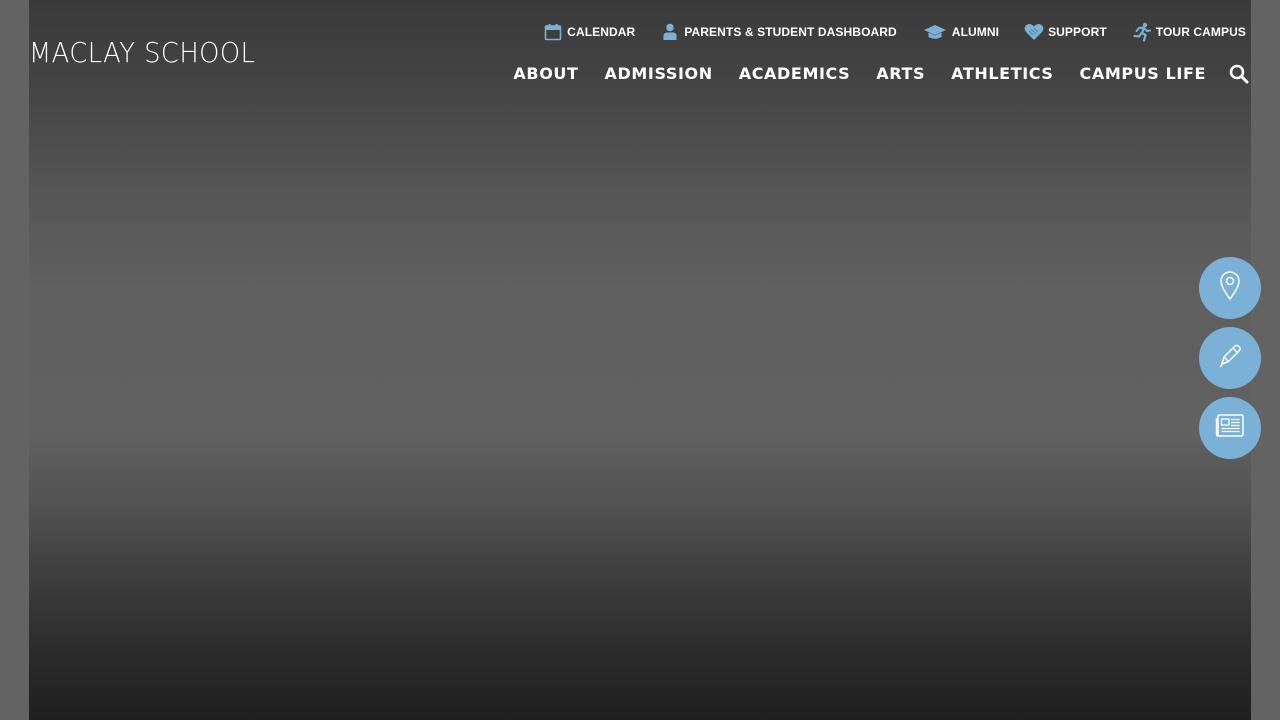 The image size is (1280, 720). What do you see at coordinates (1200, 32) in the screenshot?
I see `utility-link-label: TOUR CAMPUS` at bounding box center [1200, 32].